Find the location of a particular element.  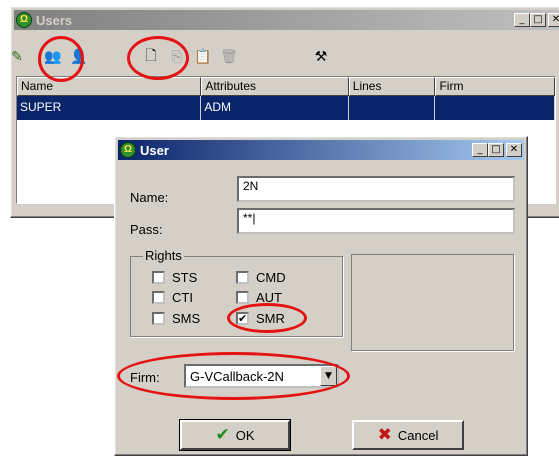

info-panel is located at coordinates (432, 302).